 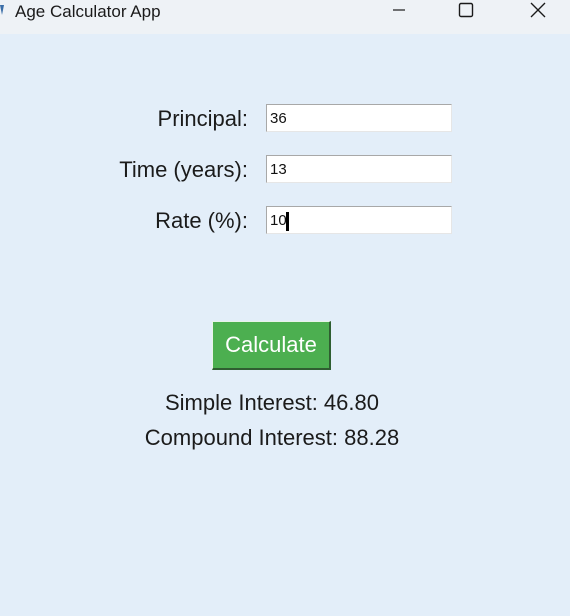 I want to click on maximize-icon, so click(x=466, y=12).